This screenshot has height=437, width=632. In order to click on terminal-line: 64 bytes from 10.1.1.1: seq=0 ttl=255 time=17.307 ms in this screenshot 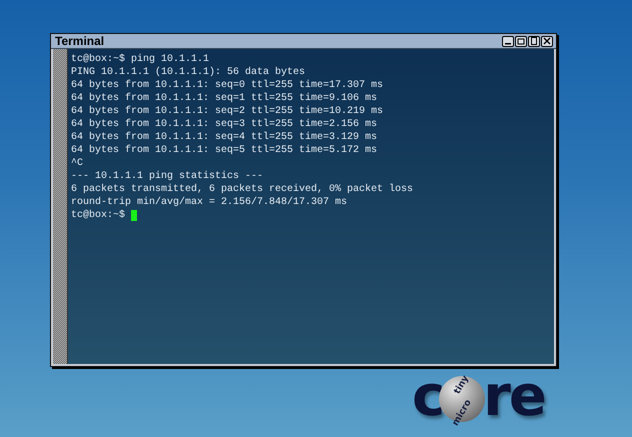, I will do `click(227, 85)`.